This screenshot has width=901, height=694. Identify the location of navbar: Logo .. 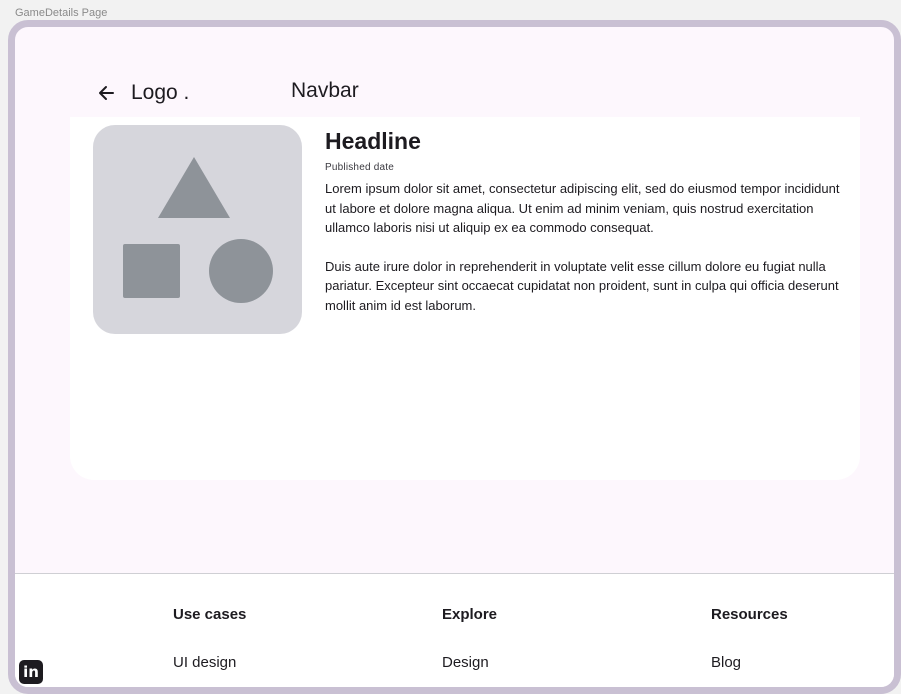
(142, 93).